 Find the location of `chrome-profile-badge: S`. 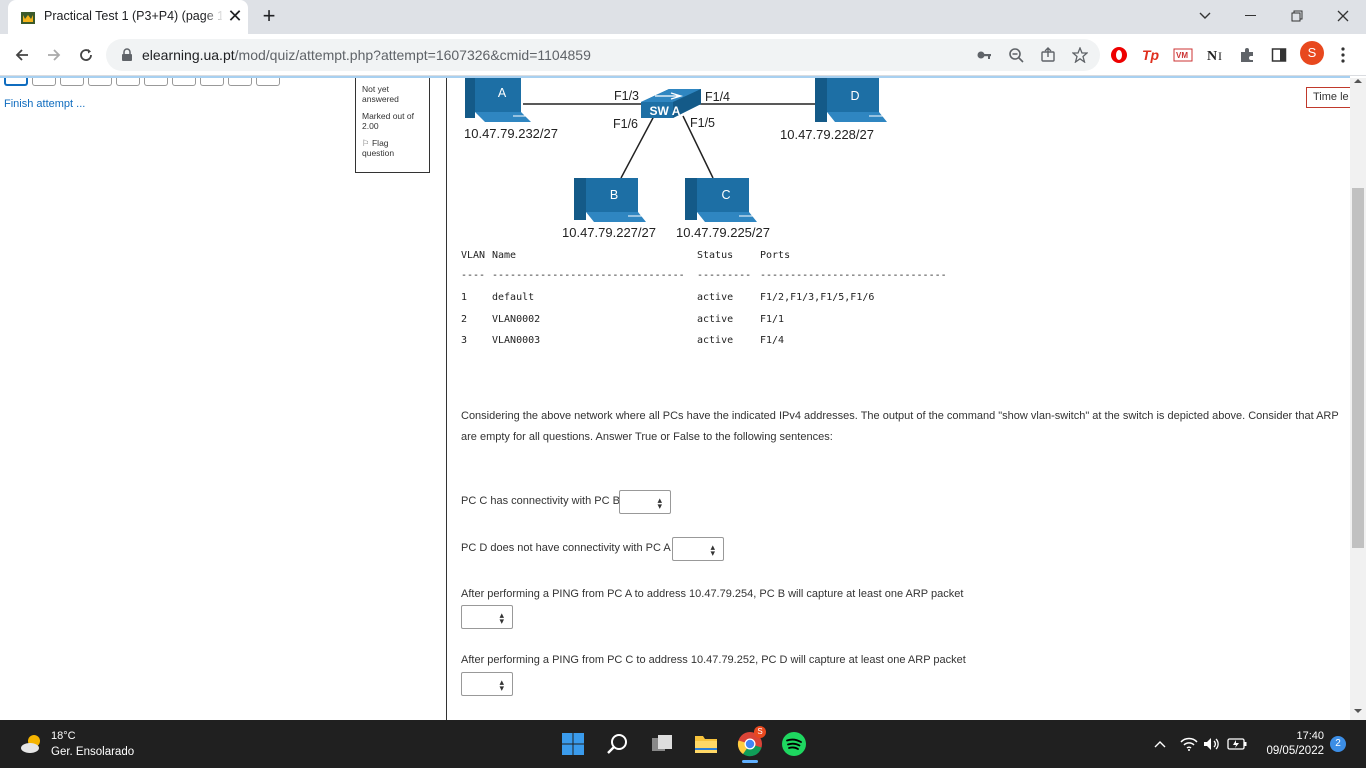

chrome-profile-badge: S is located at coordinates (760, 732).